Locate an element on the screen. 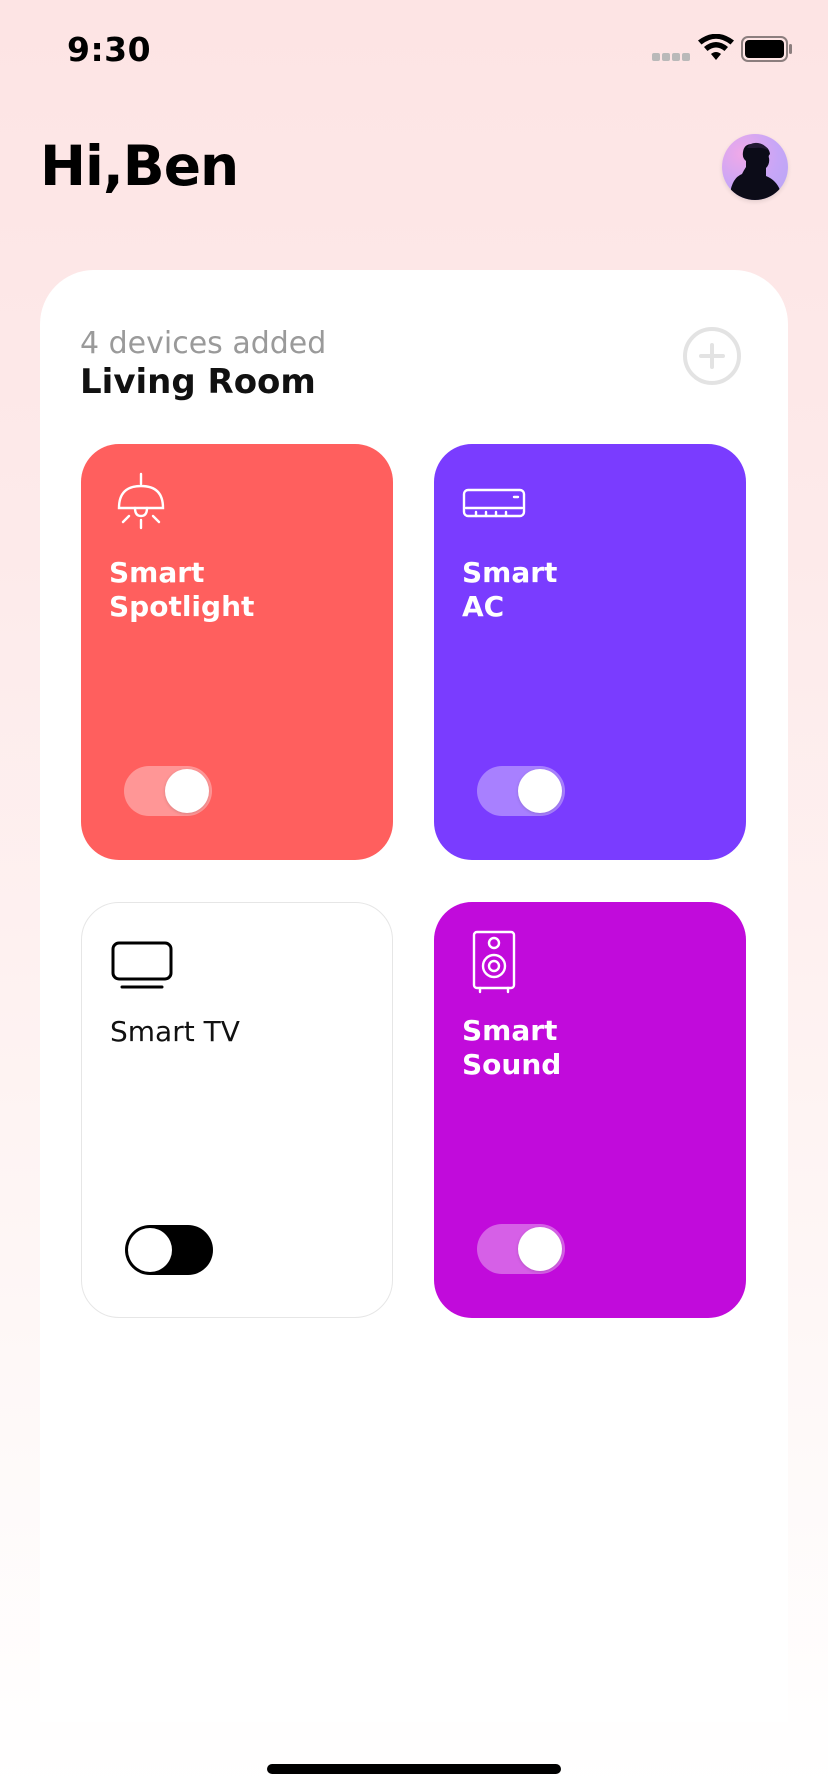 This screenshot has width=828, height=1792. devices-count: 4 devices added is located at coordinates (203, 343).